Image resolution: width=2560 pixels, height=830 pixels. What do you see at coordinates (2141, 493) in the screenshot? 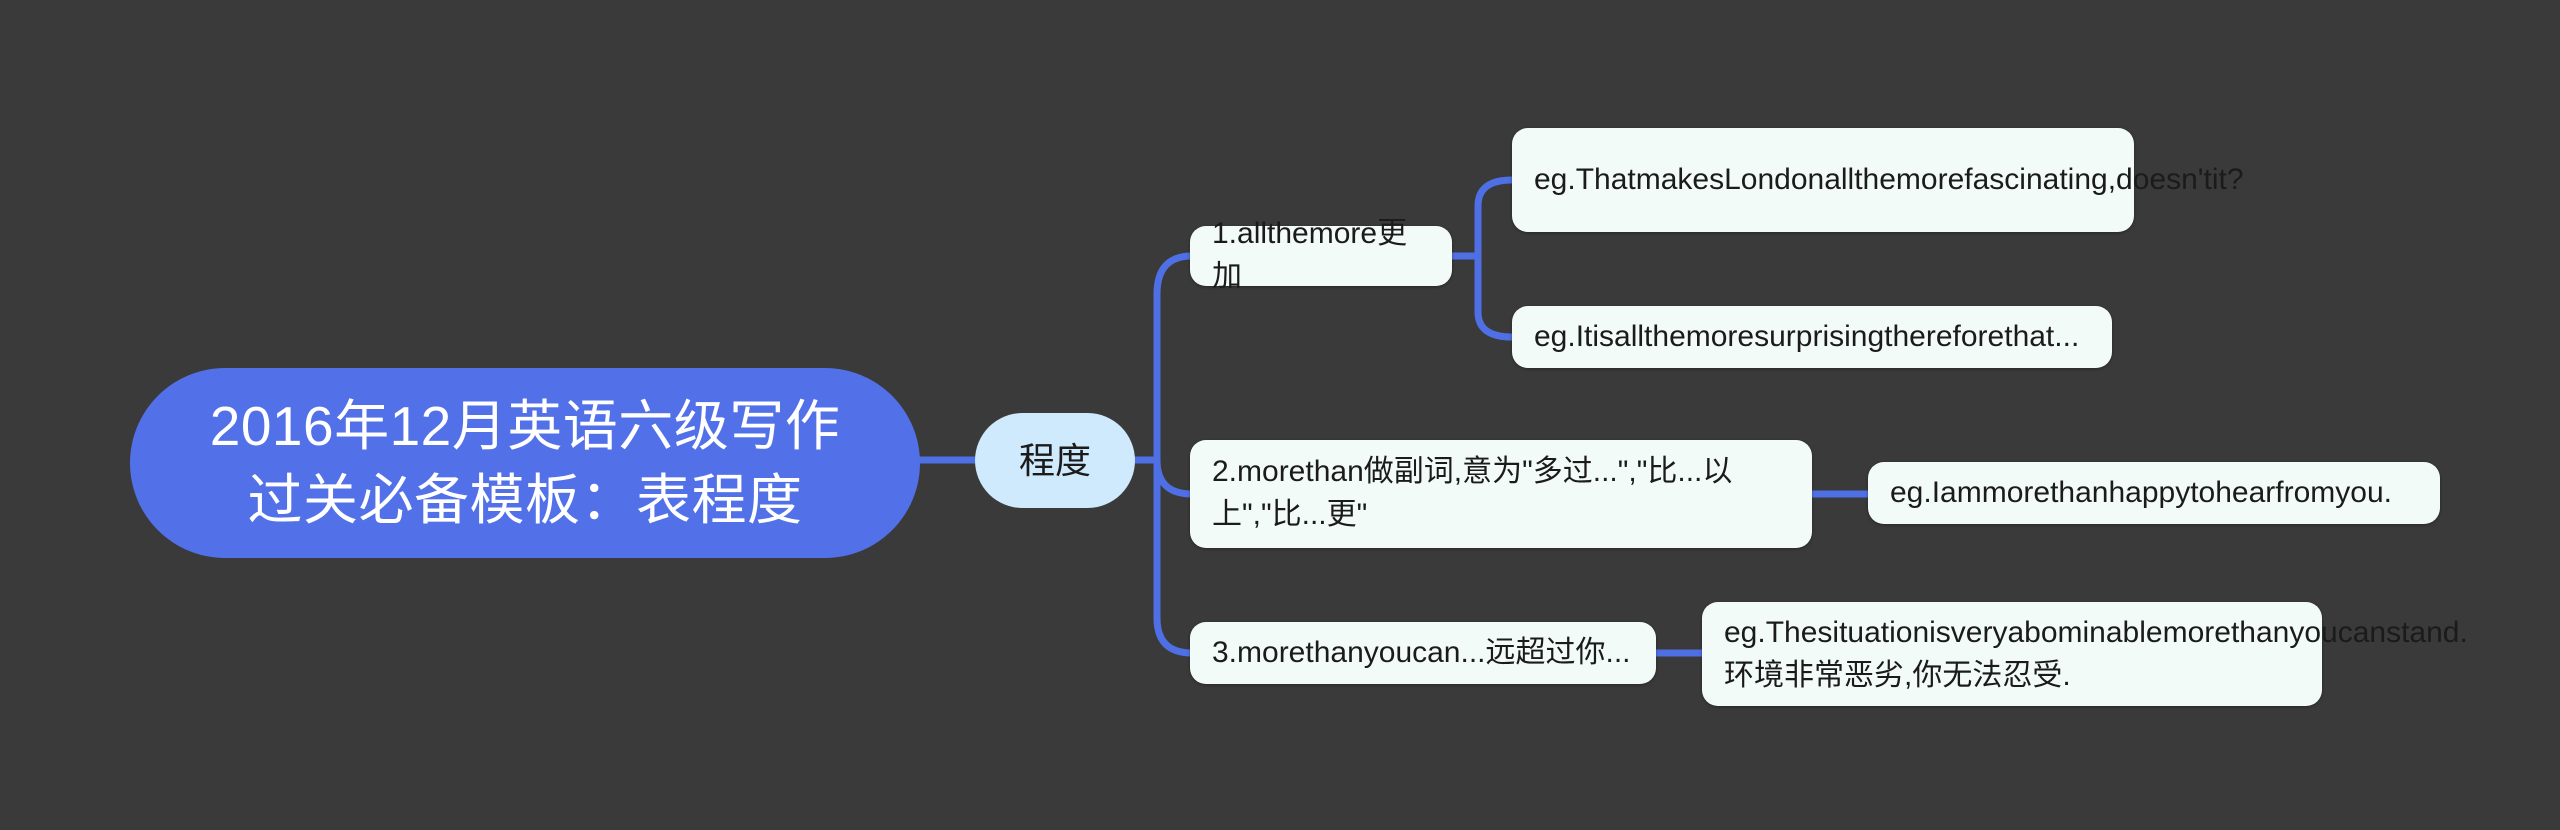
I see `example-node-3-label: eg.Iammorethanhappytohearfromyou.` at bounding box center [2141, 493].